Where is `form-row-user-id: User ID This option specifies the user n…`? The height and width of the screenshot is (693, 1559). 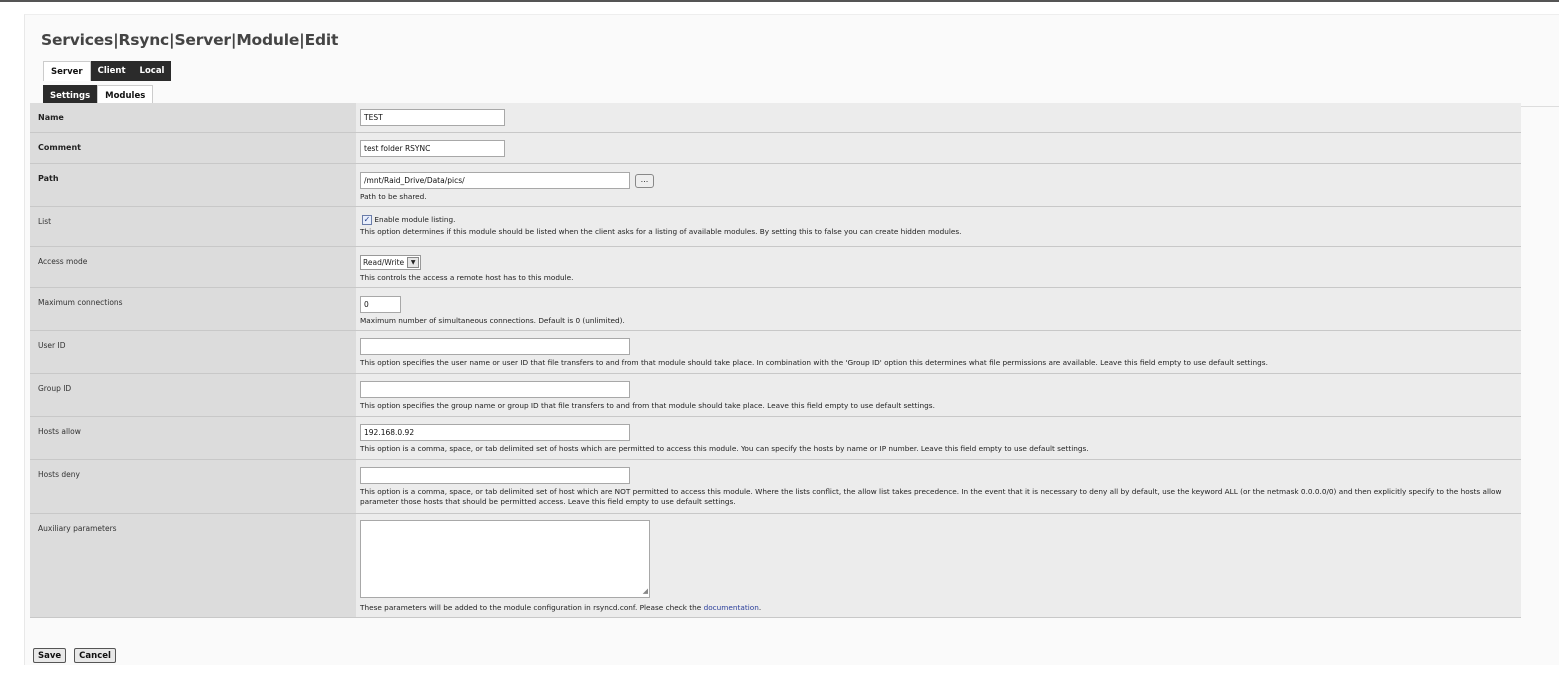
form-row-user-id: User ID This option specifies the user n… is located at coordinates (775, 352).